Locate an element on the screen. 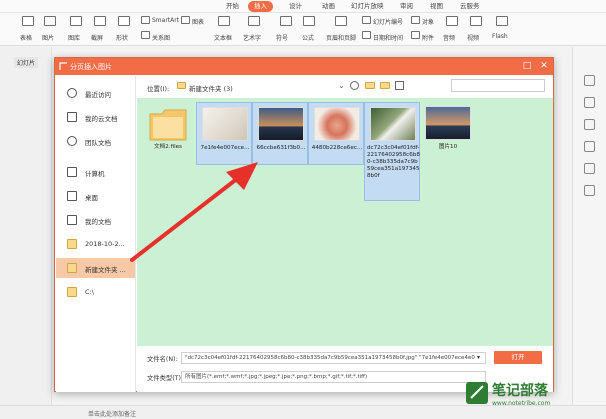 The image size is (606, 419). toolbar-symbol: 符号 is located at coordinates (282, 37).